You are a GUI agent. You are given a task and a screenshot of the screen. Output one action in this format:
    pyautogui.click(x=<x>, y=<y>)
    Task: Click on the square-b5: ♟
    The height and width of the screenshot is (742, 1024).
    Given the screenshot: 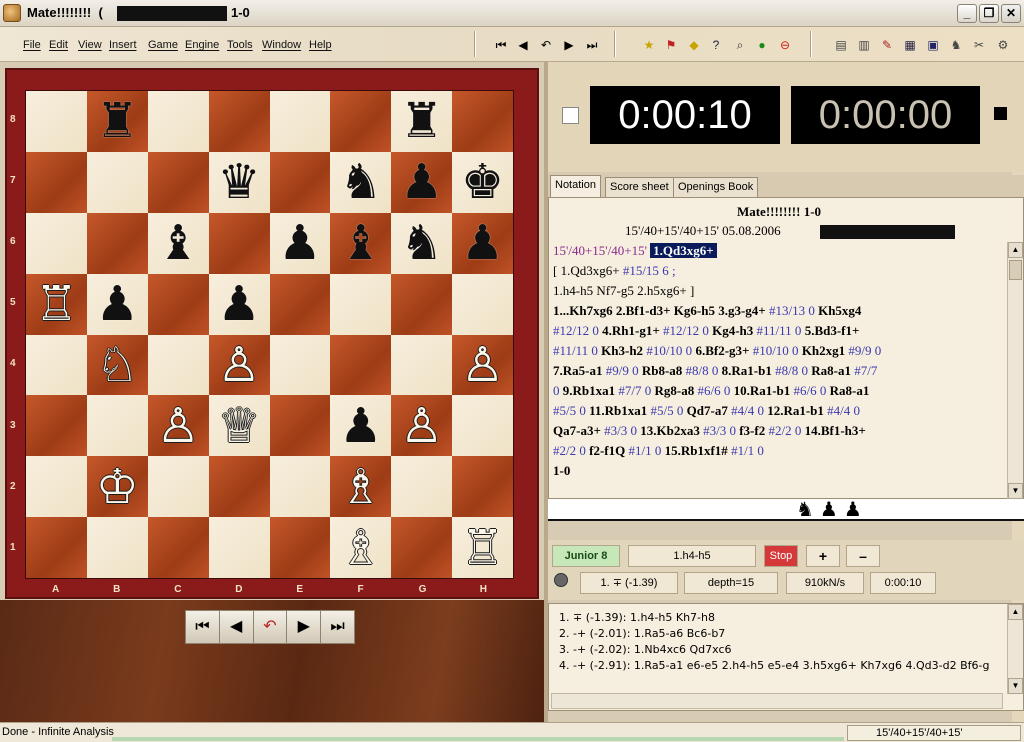 What is the action you would take?
    pyautogui.click(x=117, y=304)
    